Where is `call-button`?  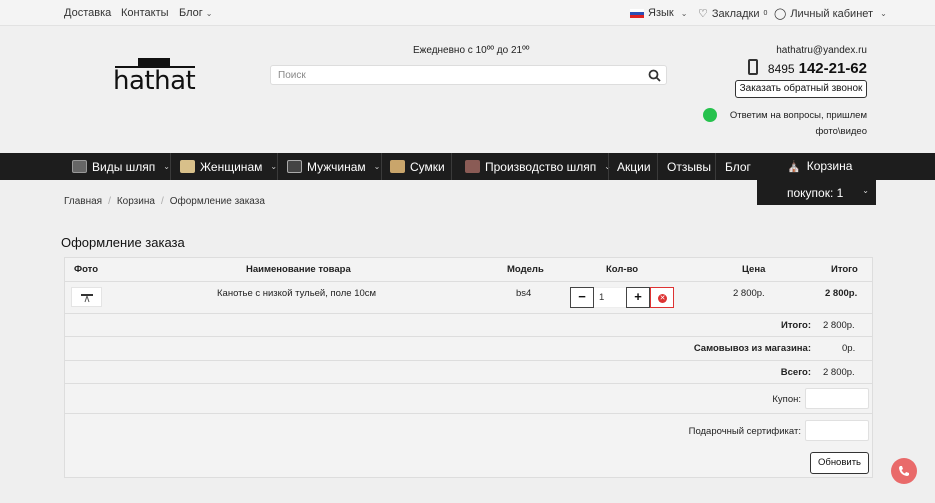 call-button is located at coordinates (904, 471).